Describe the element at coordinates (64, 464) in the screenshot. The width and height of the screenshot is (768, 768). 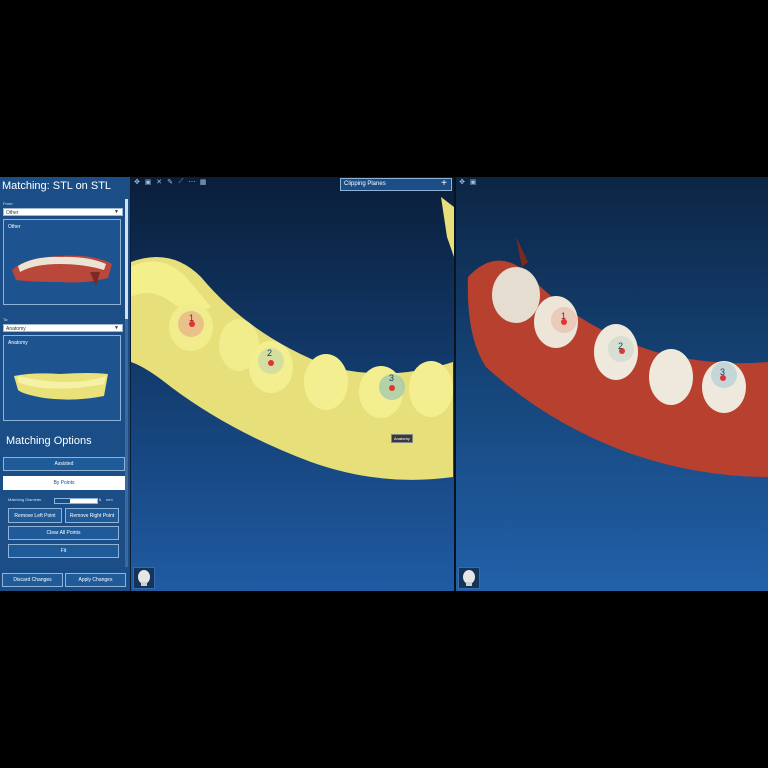
I see `assisted-button: Assisted` at that location.